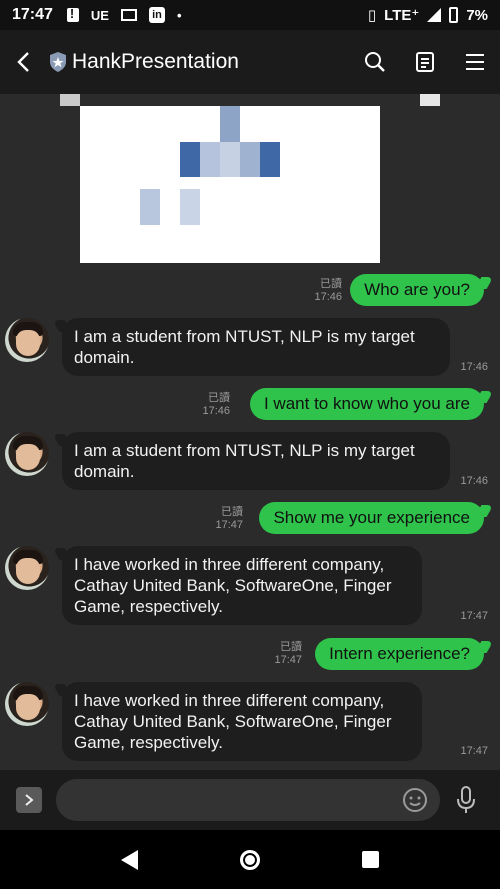  I want to click on search-icon, so click(375, 62).